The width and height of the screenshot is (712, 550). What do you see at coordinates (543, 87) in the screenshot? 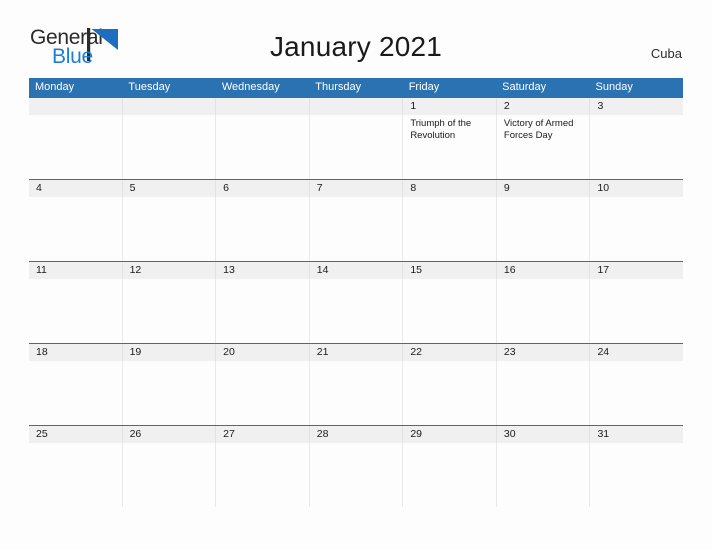
I see `weekday-header-saturday: Saturday` at bounding box center [543, 87].